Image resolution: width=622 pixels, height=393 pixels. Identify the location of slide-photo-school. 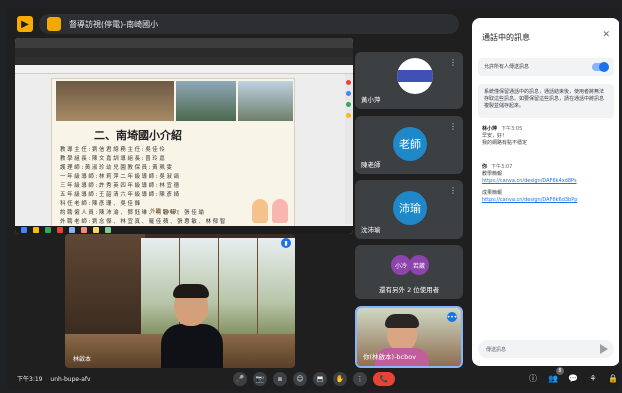
(115, 101).